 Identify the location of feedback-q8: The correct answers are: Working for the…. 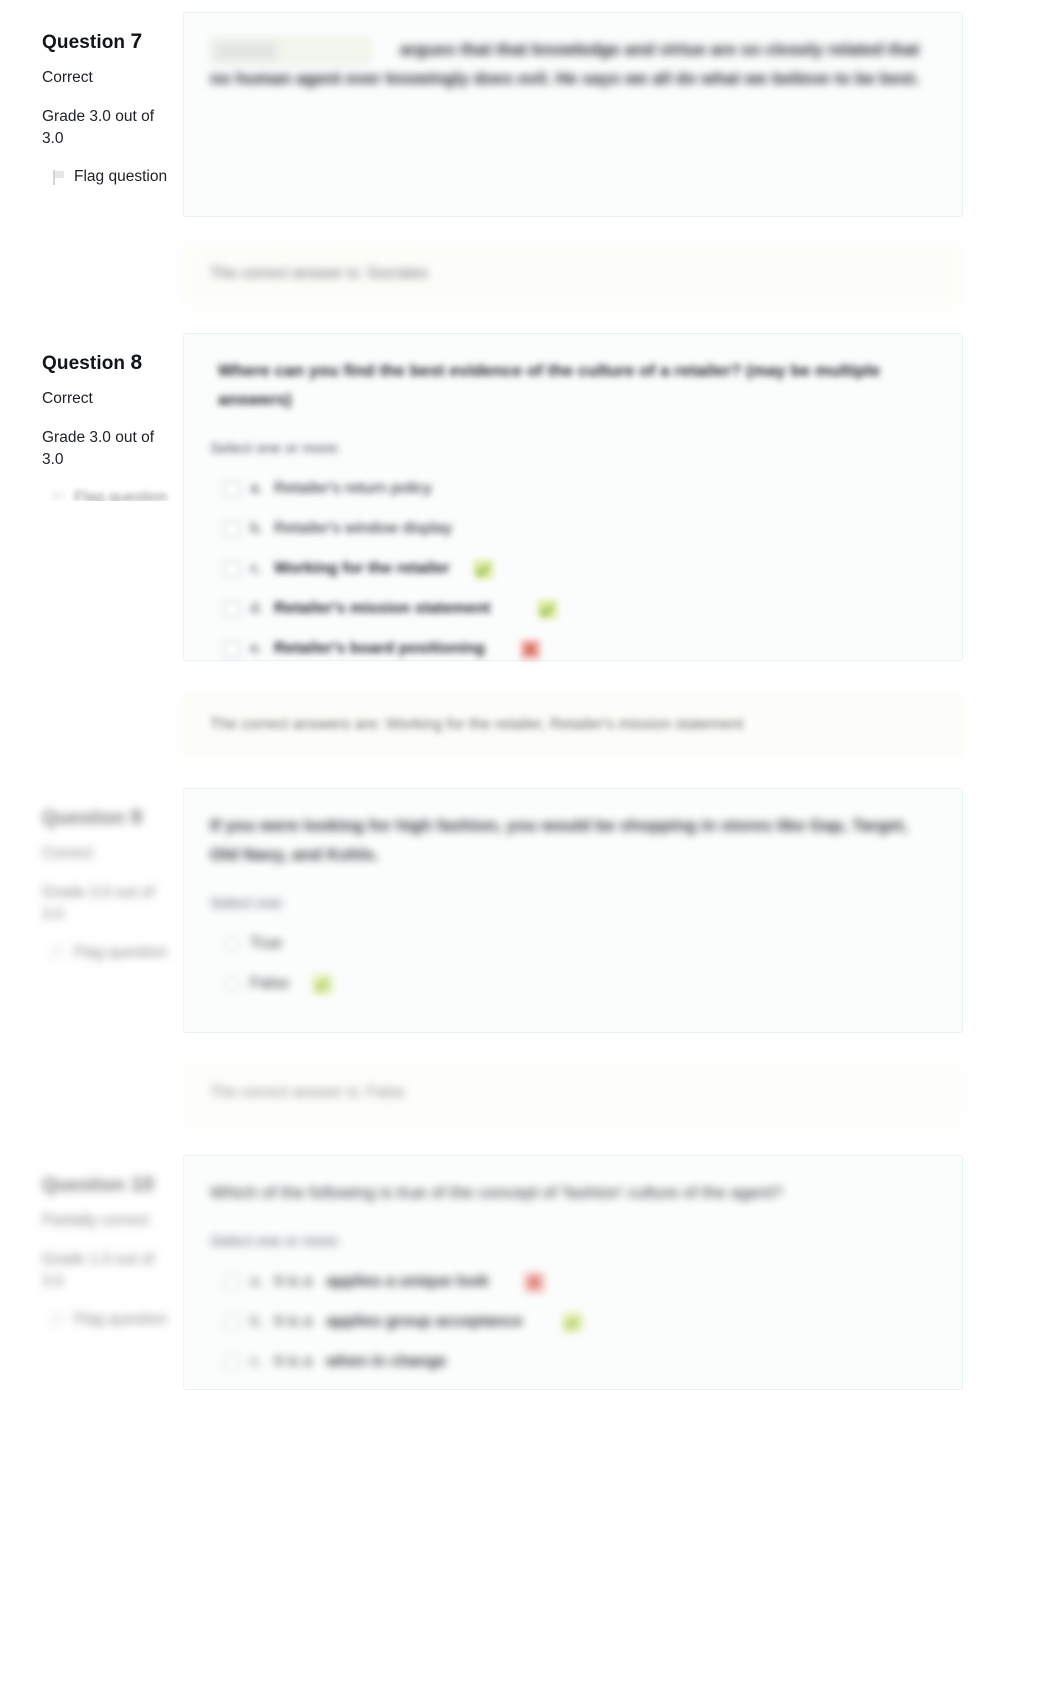
(573, 725).